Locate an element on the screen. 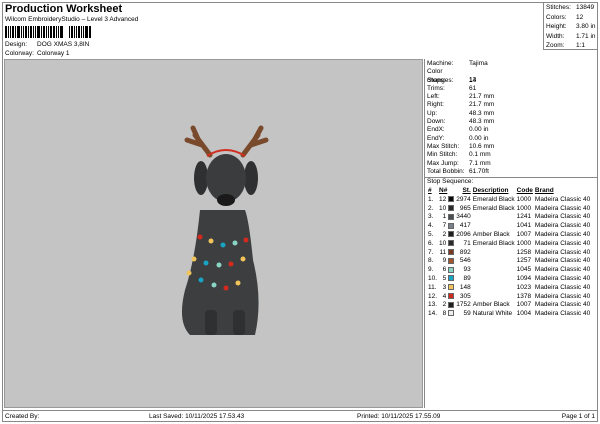 Image resolution: width=600 pixels, height=424 pixels. info-row: Min Stitch: 0.1 mm is located at coordinates (511, 155).